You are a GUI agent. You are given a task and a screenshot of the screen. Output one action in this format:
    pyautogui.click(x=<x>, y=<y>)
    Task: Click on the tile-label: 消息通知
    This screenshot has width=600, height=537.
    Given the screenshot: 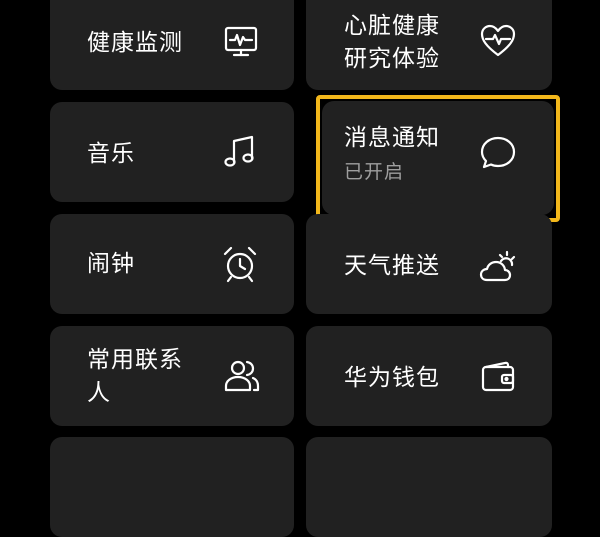 What is the action you would take?
    pyautogui.click(x=392, y=138)
    